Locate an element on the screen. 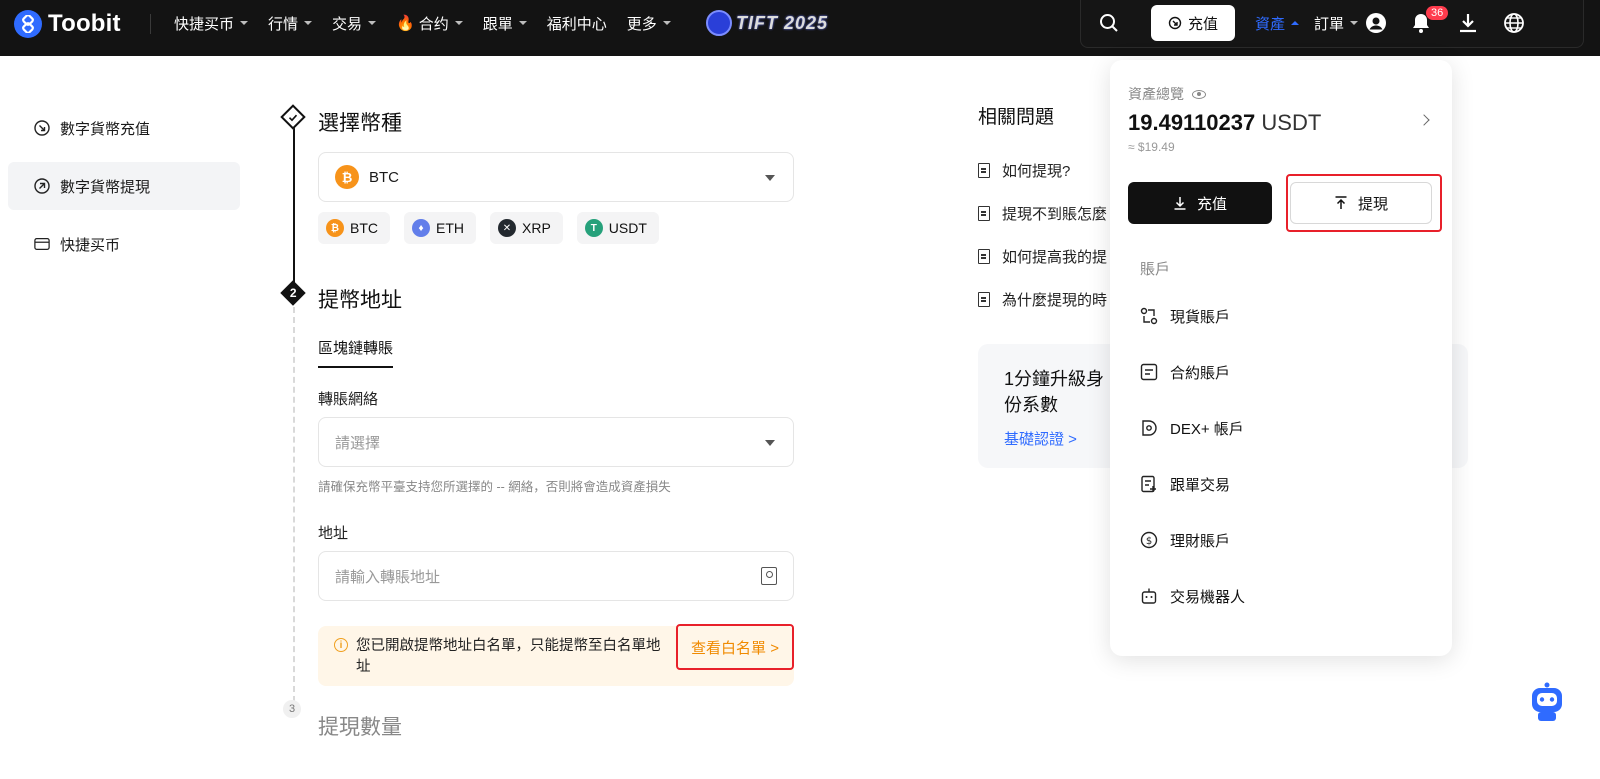 The image size is (1600, 779). coin-select: ₿ BTC is located at coordinates (556, 177).